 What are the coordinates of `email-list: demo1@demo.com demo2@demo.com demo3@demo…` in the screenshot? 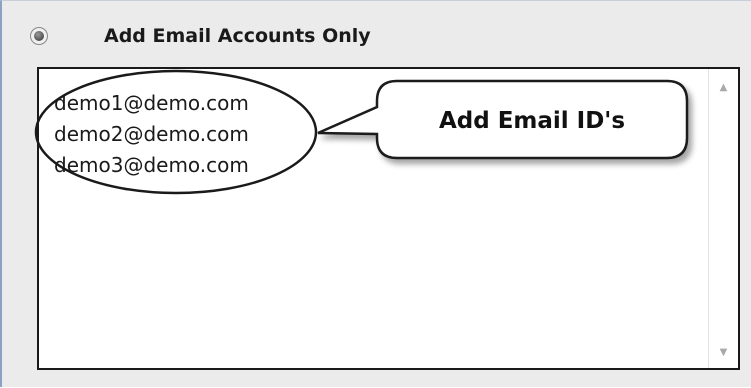 It's located at (151, 134).